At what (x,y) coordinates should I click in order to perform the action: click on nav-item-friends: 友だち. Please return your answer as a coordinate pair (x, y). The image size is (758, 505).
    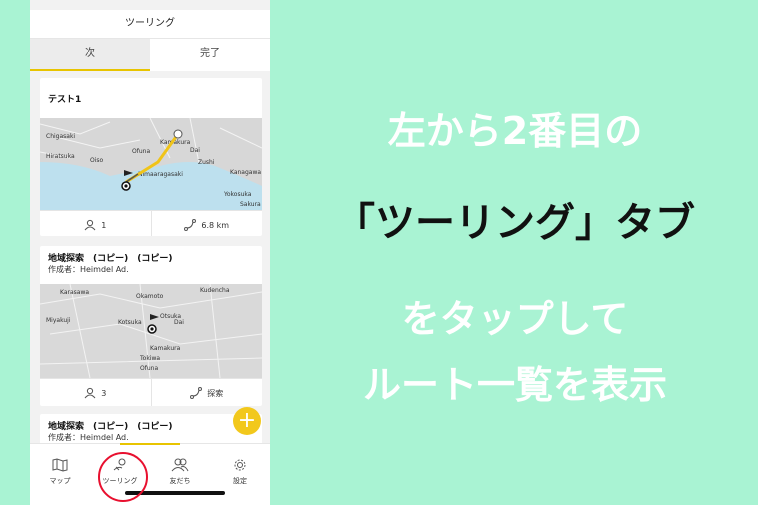
    Looking at the image, I should click on (180, 474).